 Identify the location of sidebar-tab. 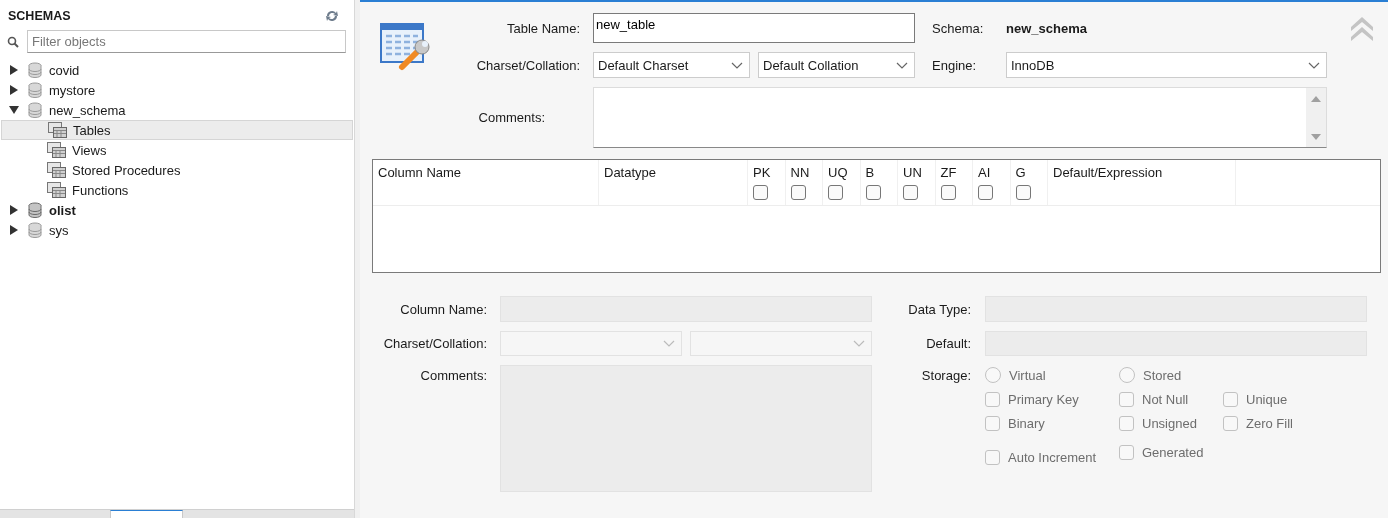
(146, 514).